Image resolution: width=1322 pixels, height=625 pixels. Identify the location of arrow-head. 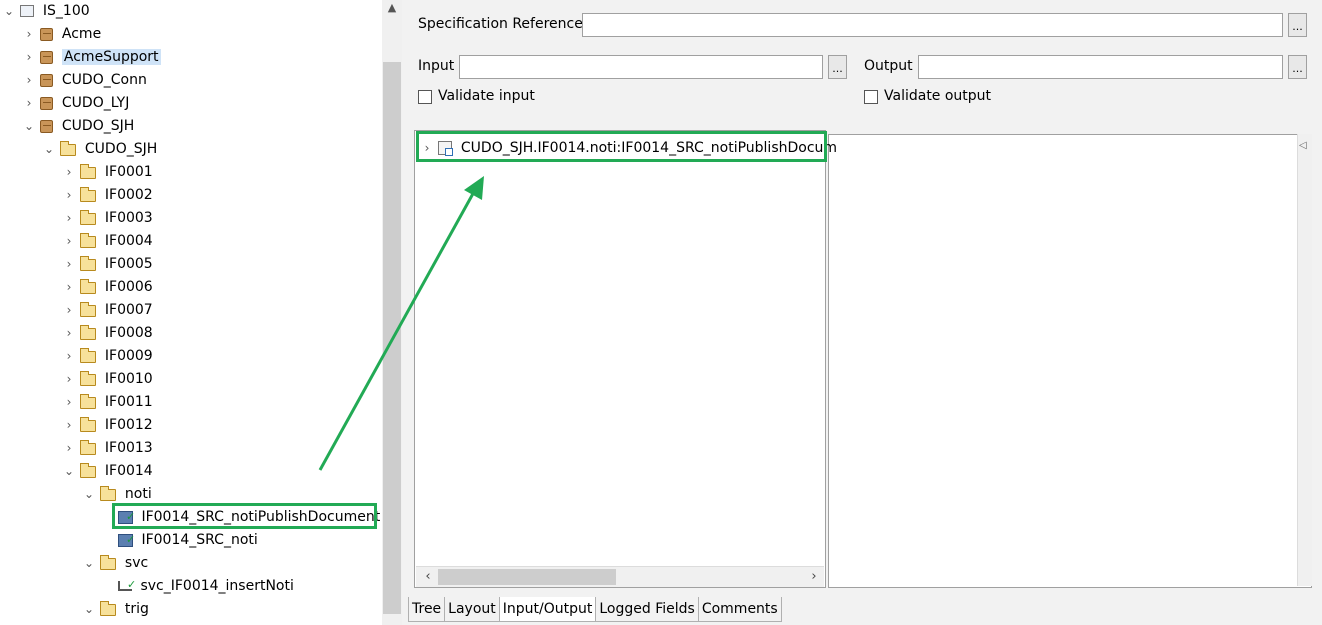
(474, 188).